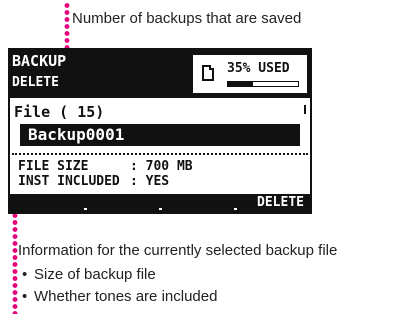  Describe the element at coordinates (161, 166) in the screenshot. I see `file-size-value: : 700 MB` at that location.